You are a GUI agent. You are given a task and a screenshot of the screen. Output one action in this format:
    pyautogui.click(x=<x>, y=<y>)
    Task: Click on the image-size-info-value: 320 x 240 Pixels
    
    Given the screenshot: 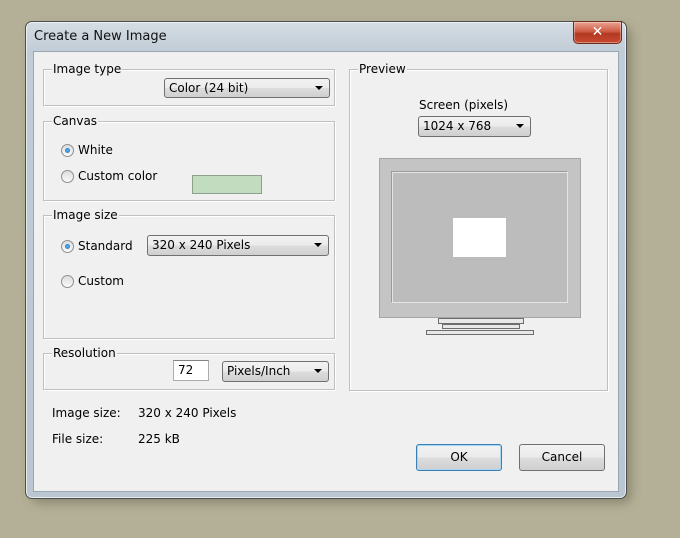 What is the action you would take?
    pyautogui.click(x=187, y=413)
    